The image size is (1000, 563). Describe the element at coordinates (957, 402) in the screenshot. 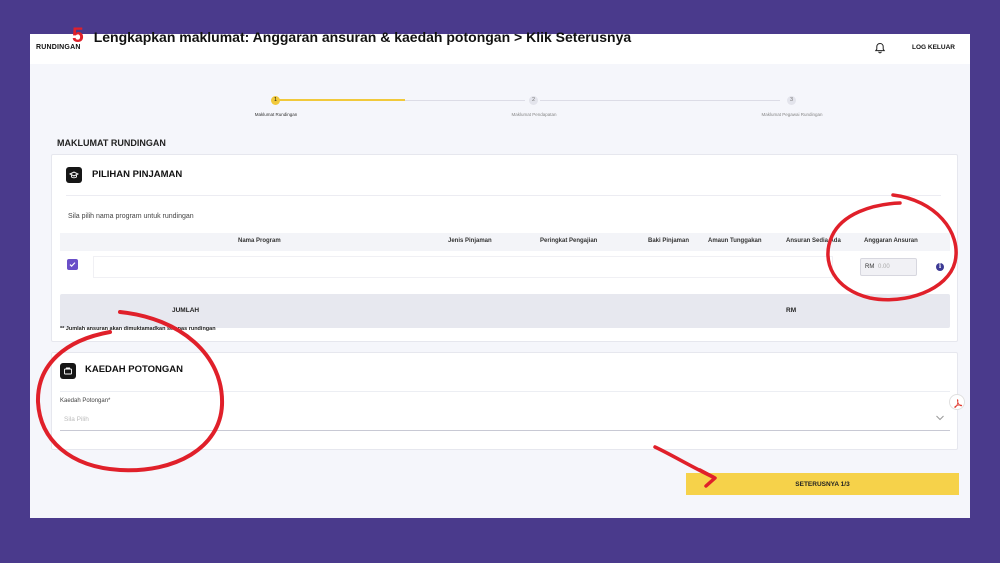

I see `pdf-icon` at that location.